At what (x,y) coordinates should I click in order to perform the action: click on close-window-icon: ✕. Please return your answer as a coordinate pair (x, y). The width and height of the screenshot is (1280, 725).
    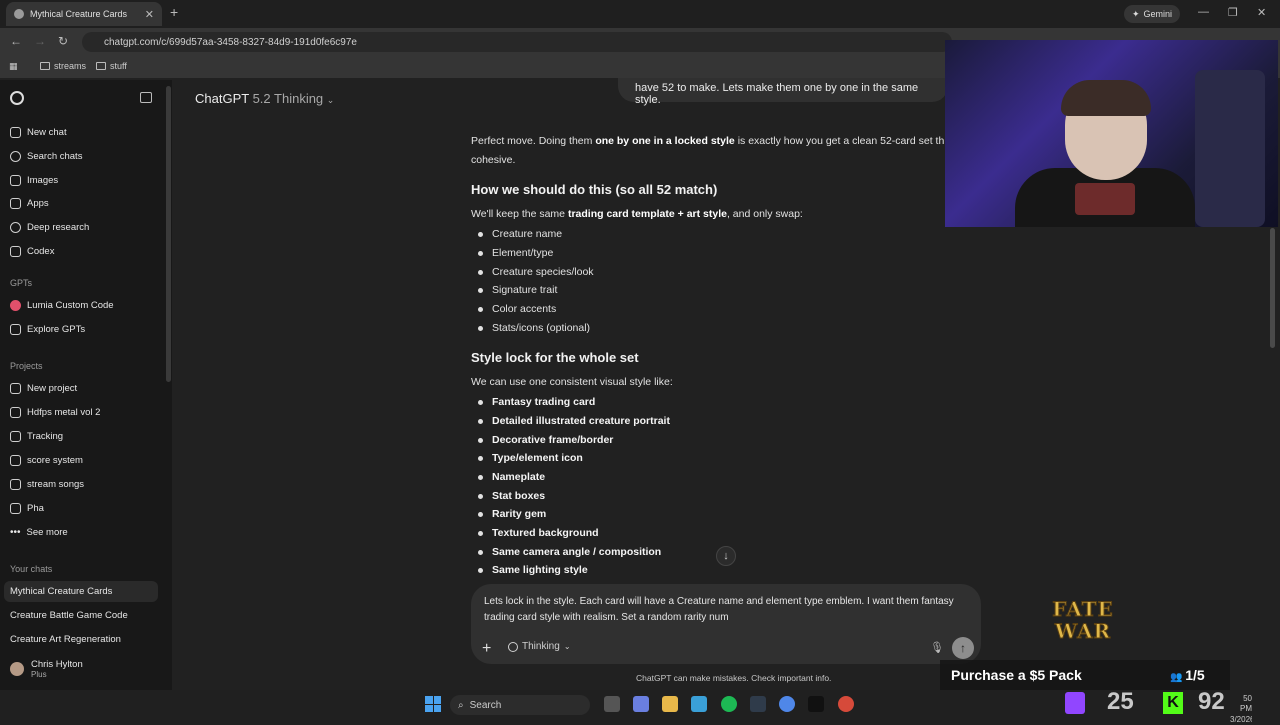
    Looking at the image, I should click on (1261, 12).